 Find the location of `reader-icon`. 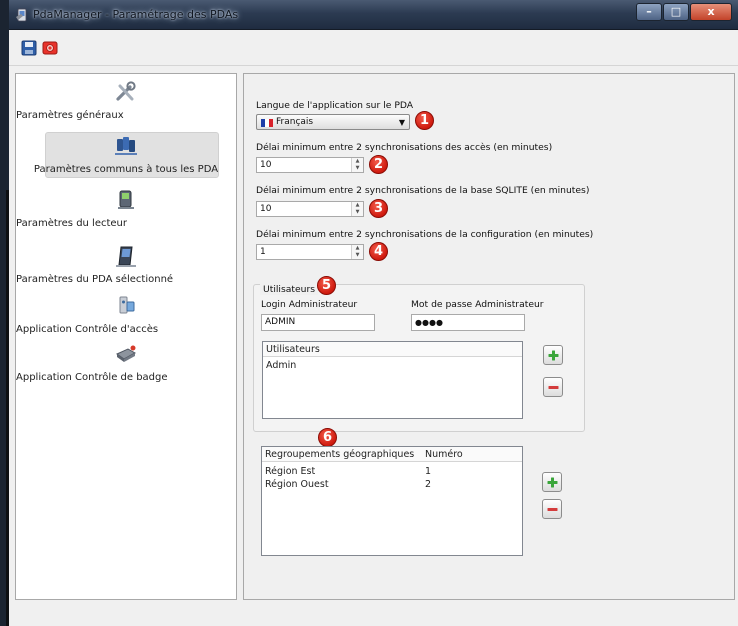

reader-icon is located at coordinates (126, 199).